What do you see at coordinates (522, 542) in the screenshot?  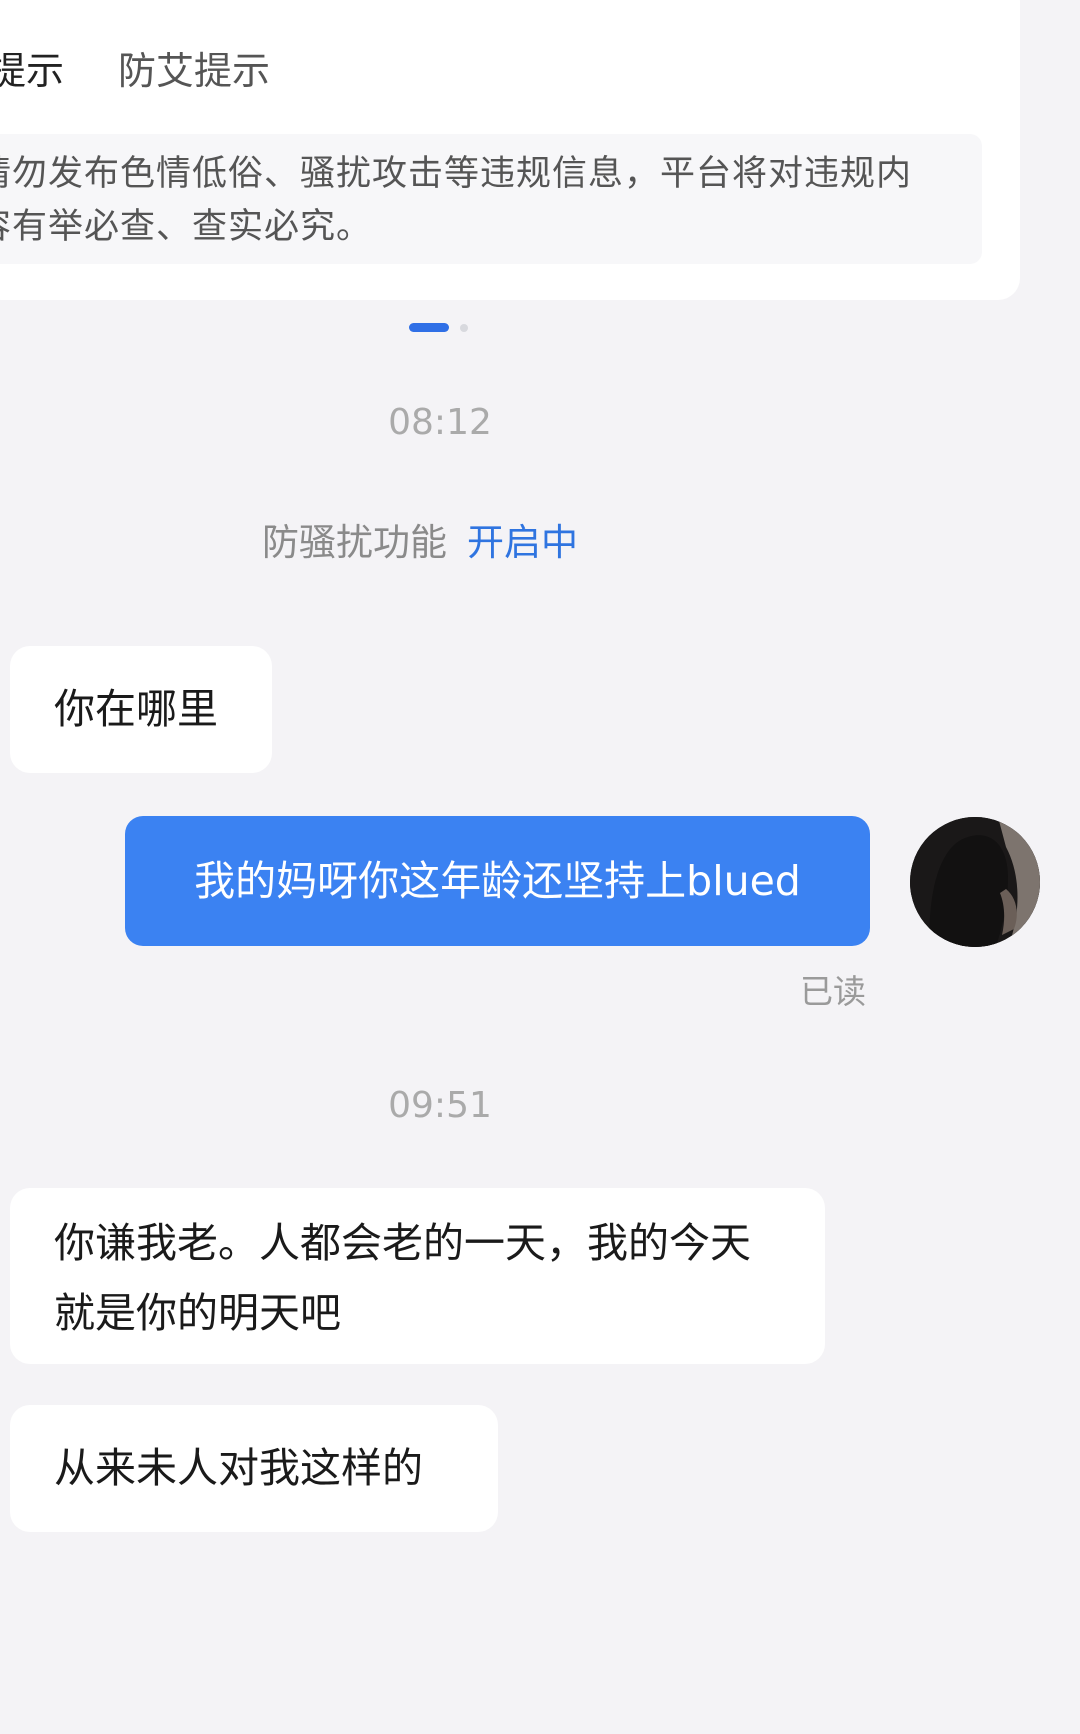 I see `anti-harassment-status-value: 开启中` at bounding box center [522, 542].